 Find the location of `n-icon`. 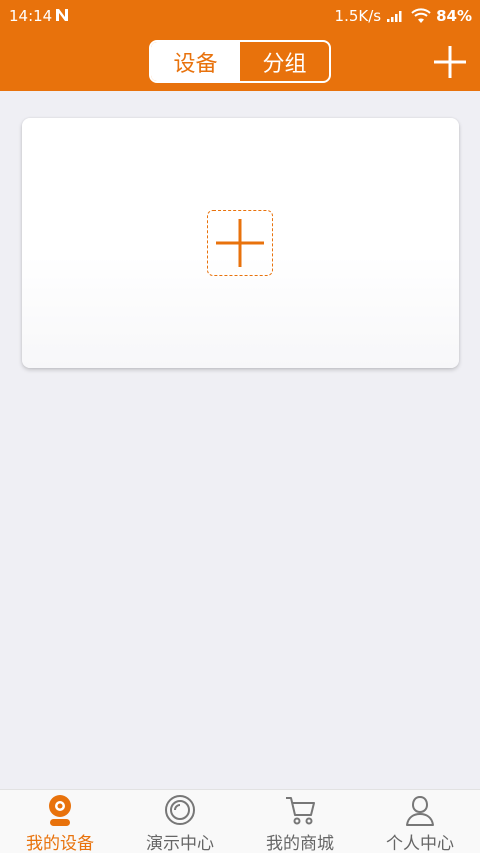

n-icon is located at coordinates (62, 15).